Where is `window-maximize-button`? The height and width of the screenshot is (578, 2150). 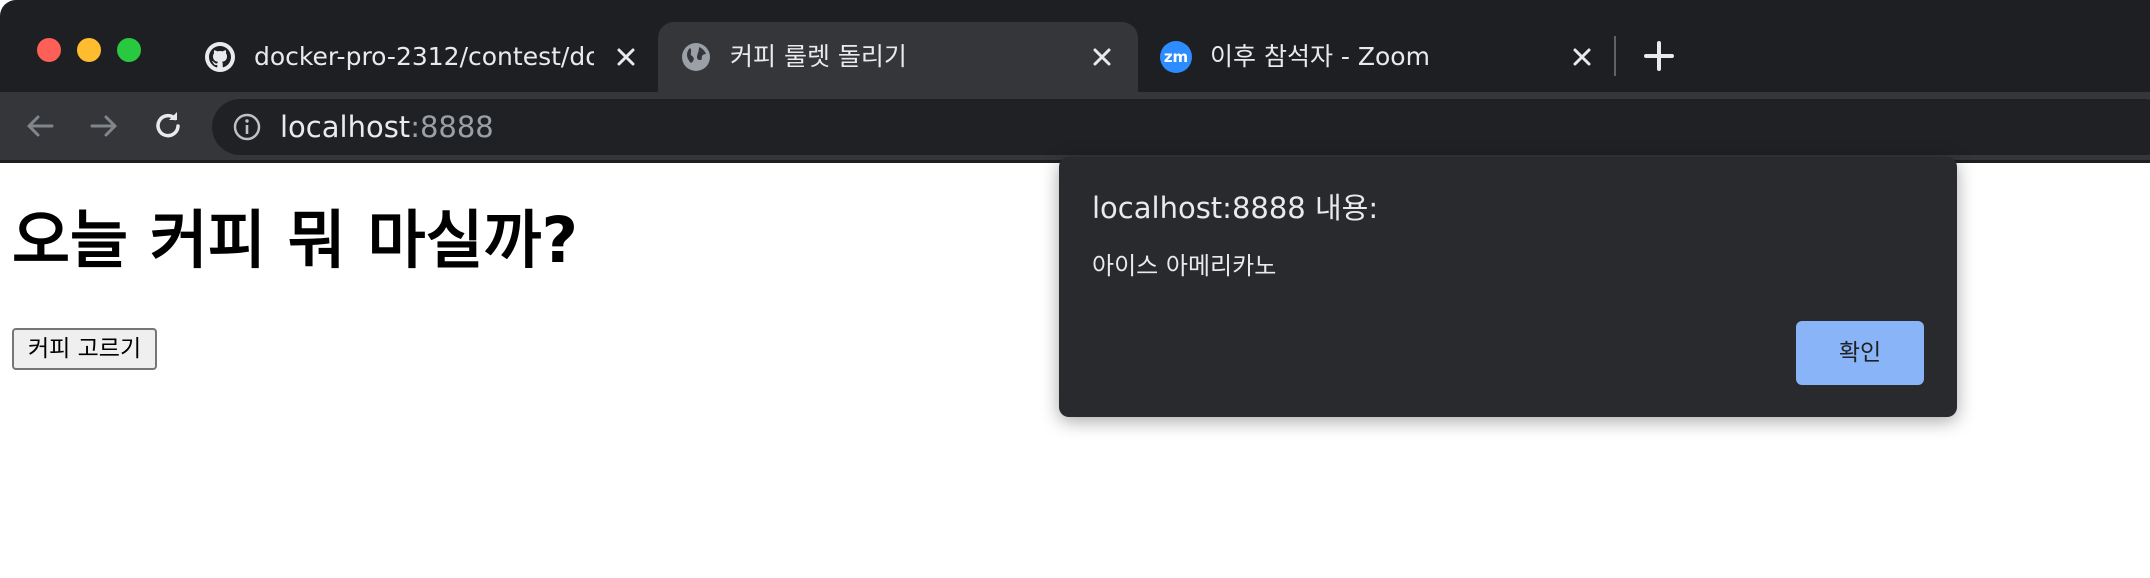 window-maximize-button is located at coordinates (129, 50).